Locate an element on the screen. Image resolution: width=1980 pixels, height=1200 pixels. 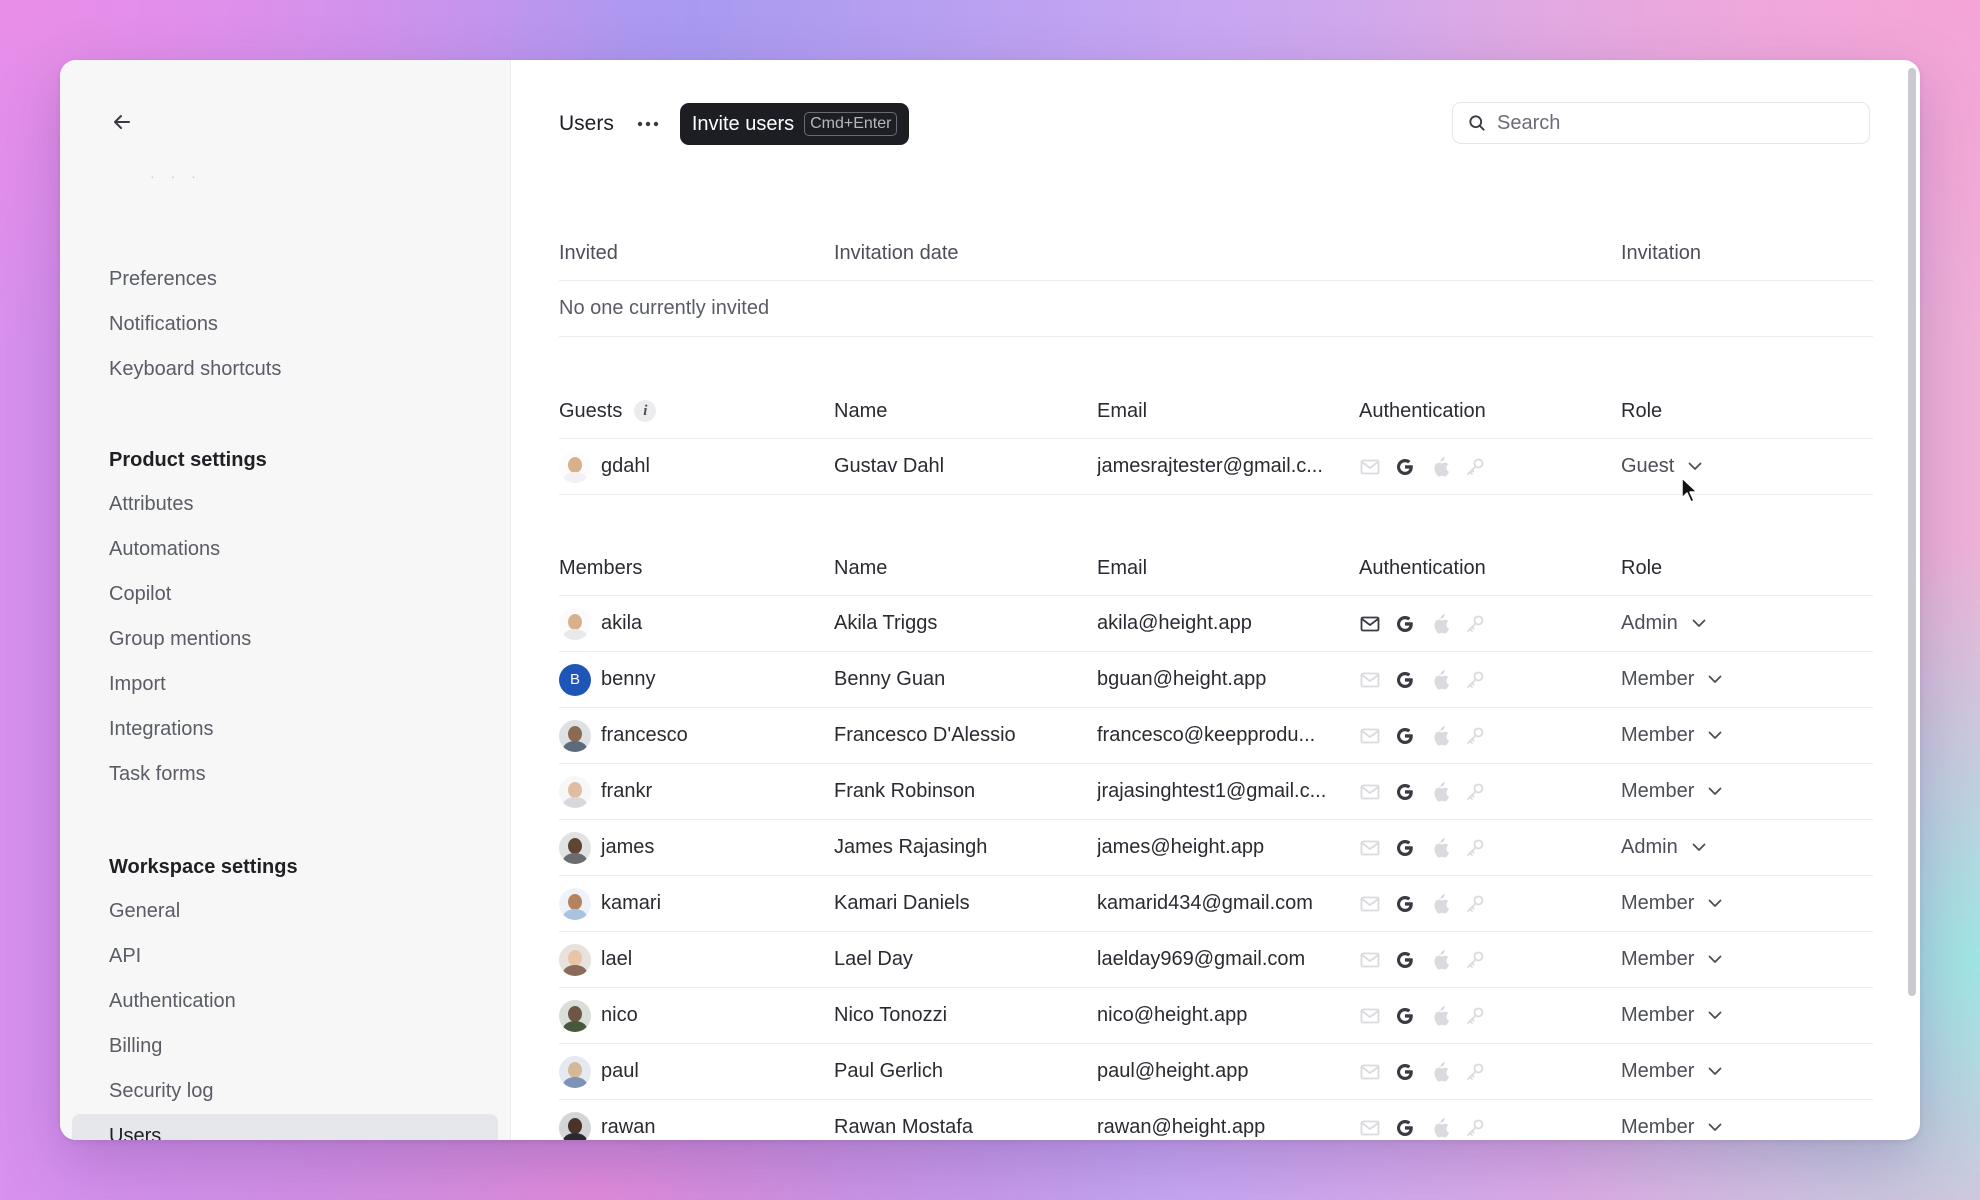
search-input is located at coordinates (1677, 123).